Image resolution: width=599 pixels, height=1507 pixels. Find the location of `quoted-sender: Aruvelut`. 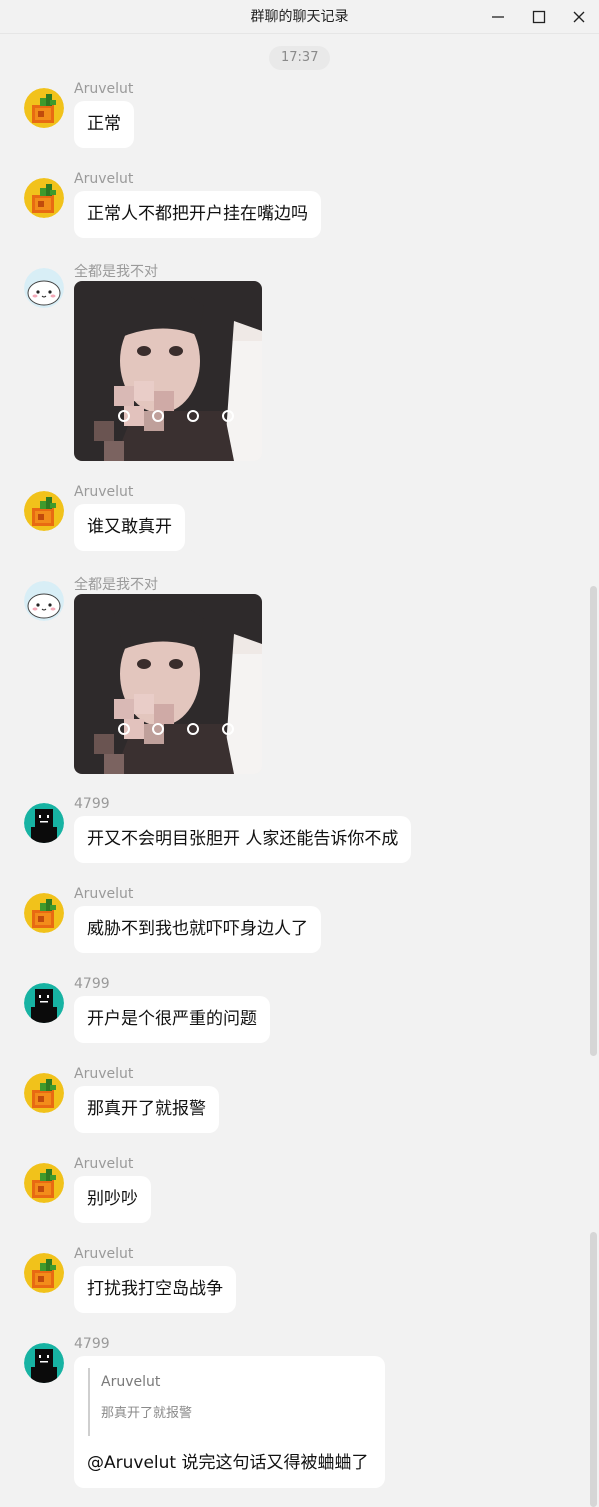

quoted-sender: Aruvelut is located at coordinates (131, 1382).